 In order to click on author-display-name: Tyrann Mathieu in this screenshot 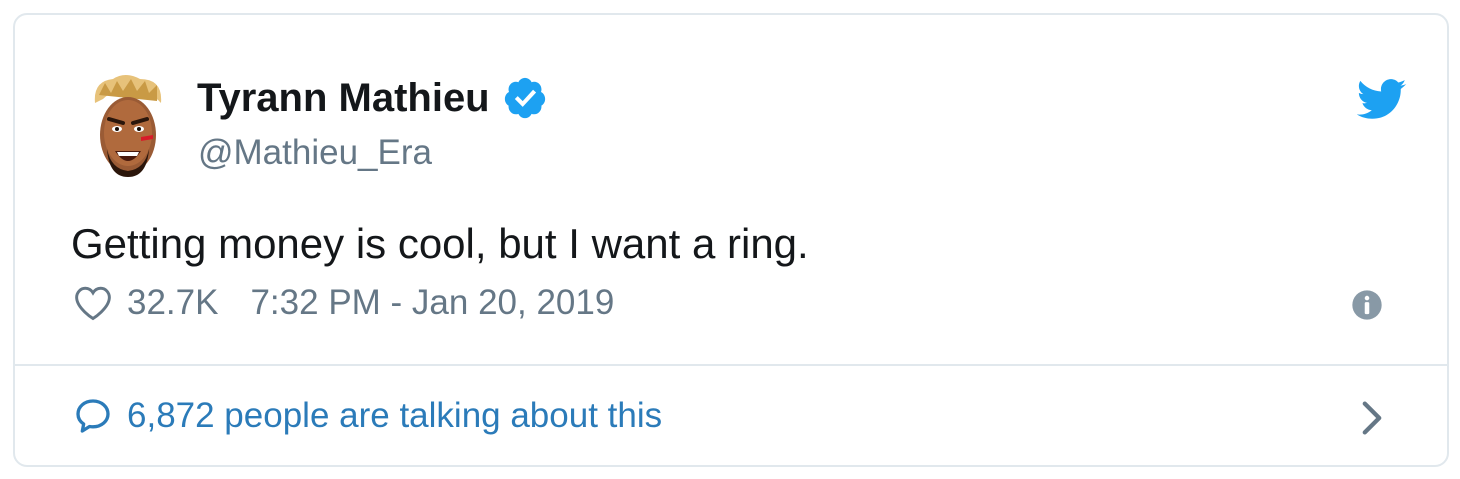, I will do `click(343, 98)`.